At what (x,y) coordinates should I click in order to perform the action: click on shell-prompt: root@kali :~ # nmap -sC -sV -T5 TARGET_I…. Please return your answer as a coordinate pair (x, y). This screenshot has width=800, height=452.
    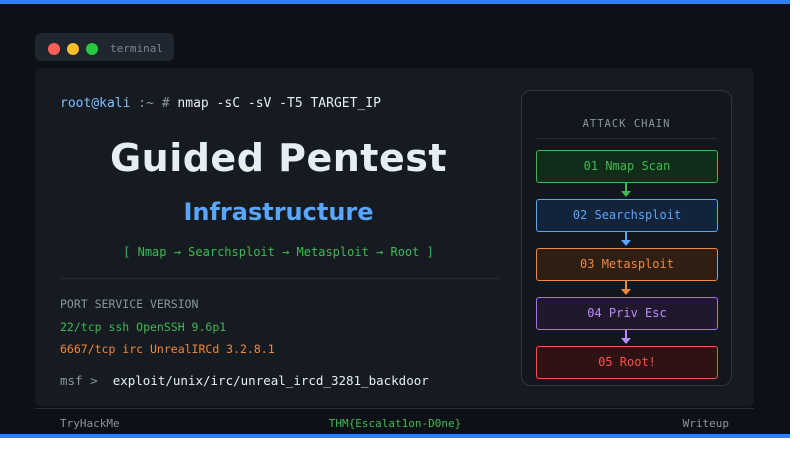
    Looking at the image, I should click on (220, 103).